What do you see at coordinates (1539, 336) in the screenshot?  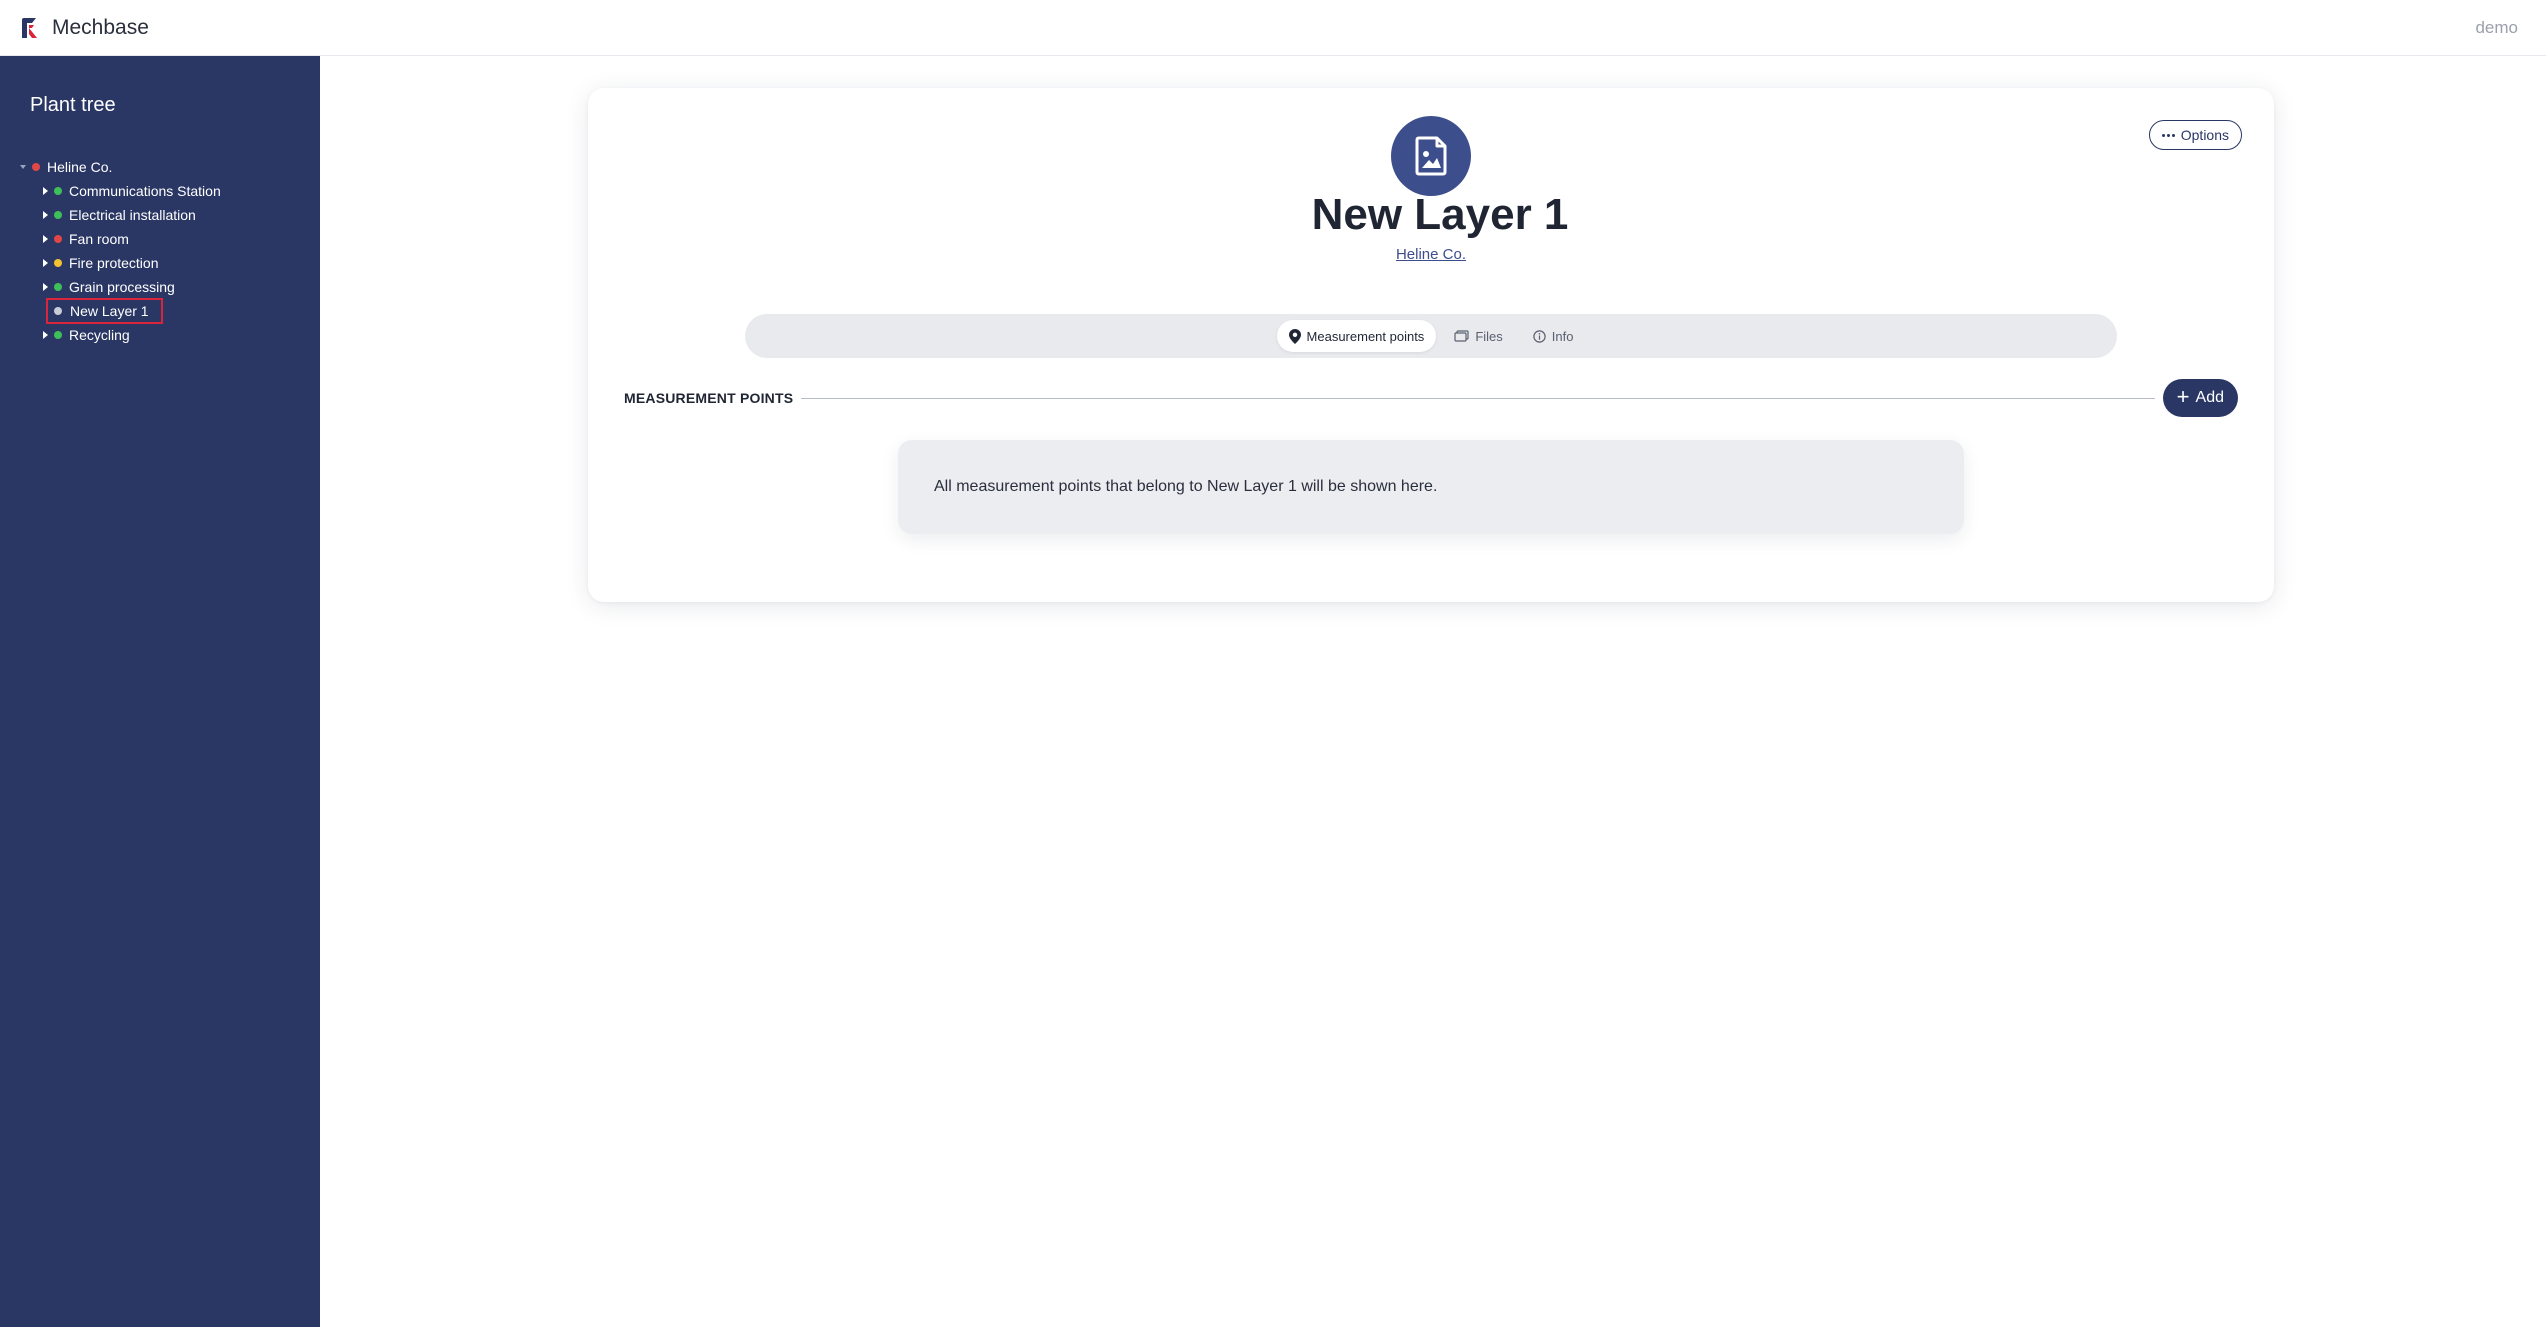 I see `info-icon` at bounding box center [1539, 336].